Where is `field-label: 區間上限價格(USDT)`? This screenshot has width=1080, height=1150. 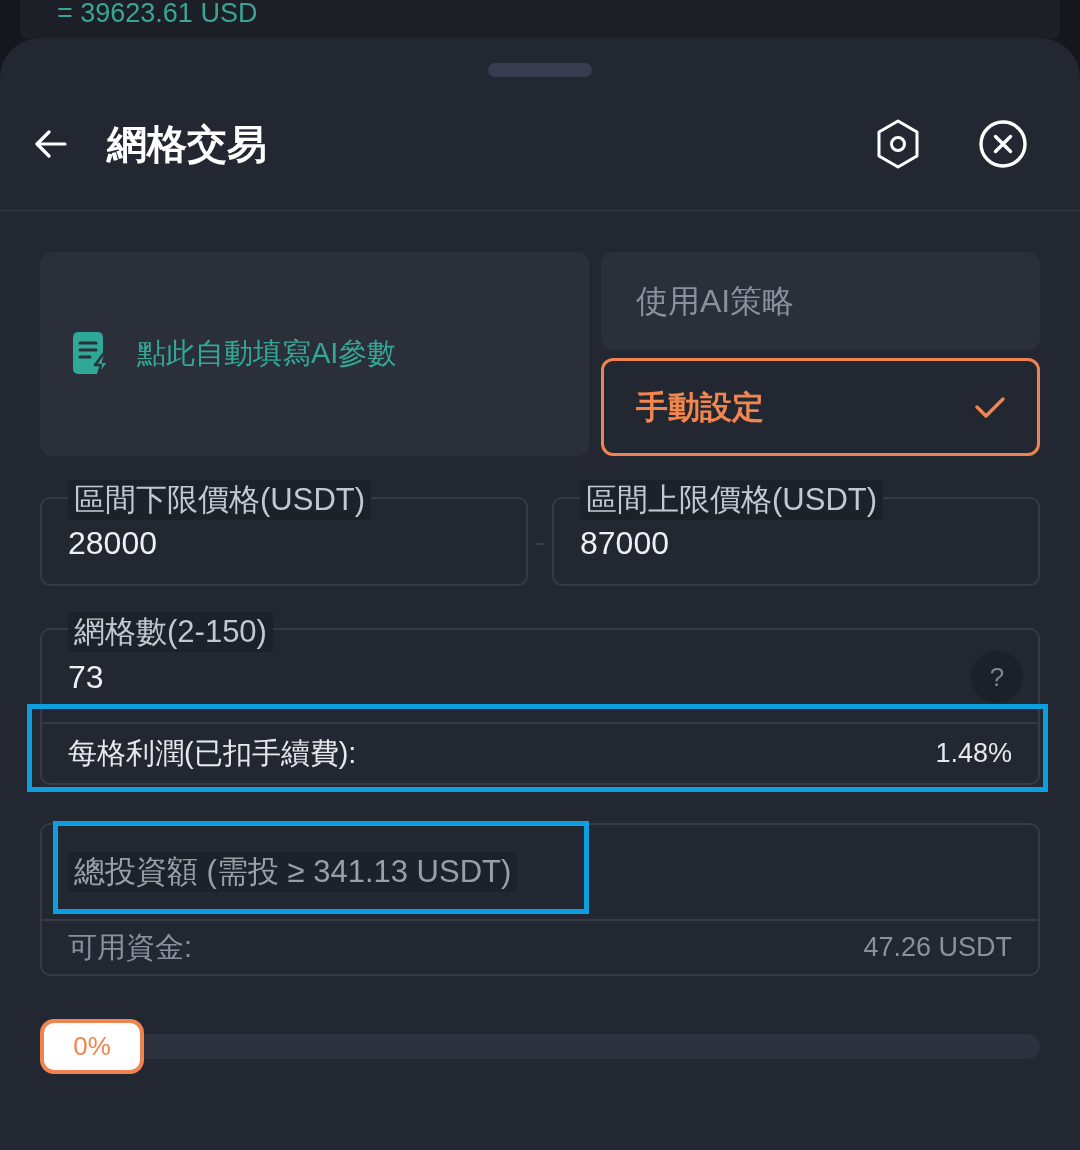
field-label: 區間上限價格(USDT) is located at coordinates (732, 500).